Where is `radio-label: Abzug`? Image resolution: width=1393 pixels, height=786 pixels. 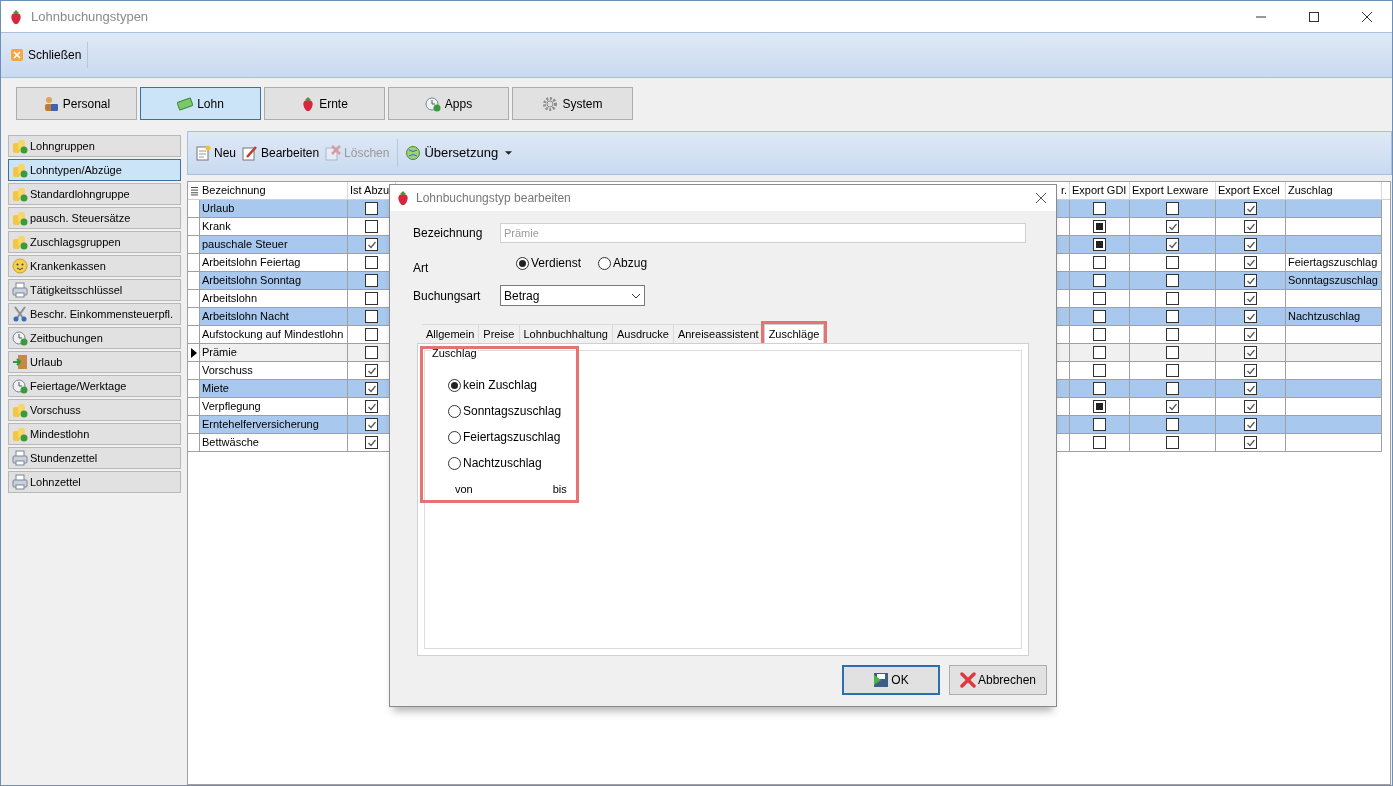 radio-label: Abzug is located at coordinates (630, 263).